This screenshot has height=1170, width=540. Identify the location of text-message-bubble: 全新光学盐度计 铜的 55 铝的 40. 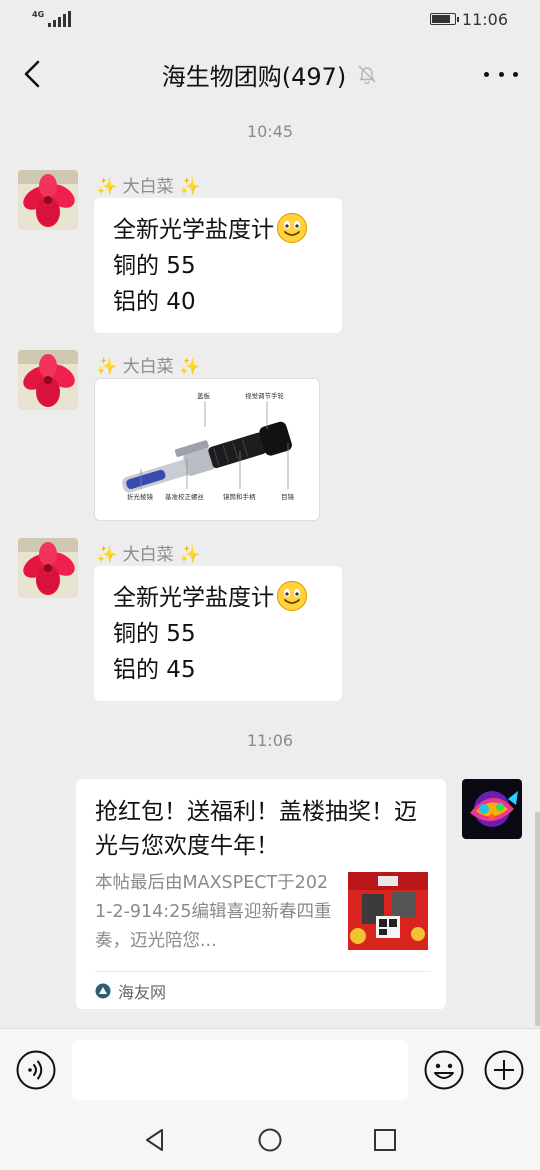
(218, 265).